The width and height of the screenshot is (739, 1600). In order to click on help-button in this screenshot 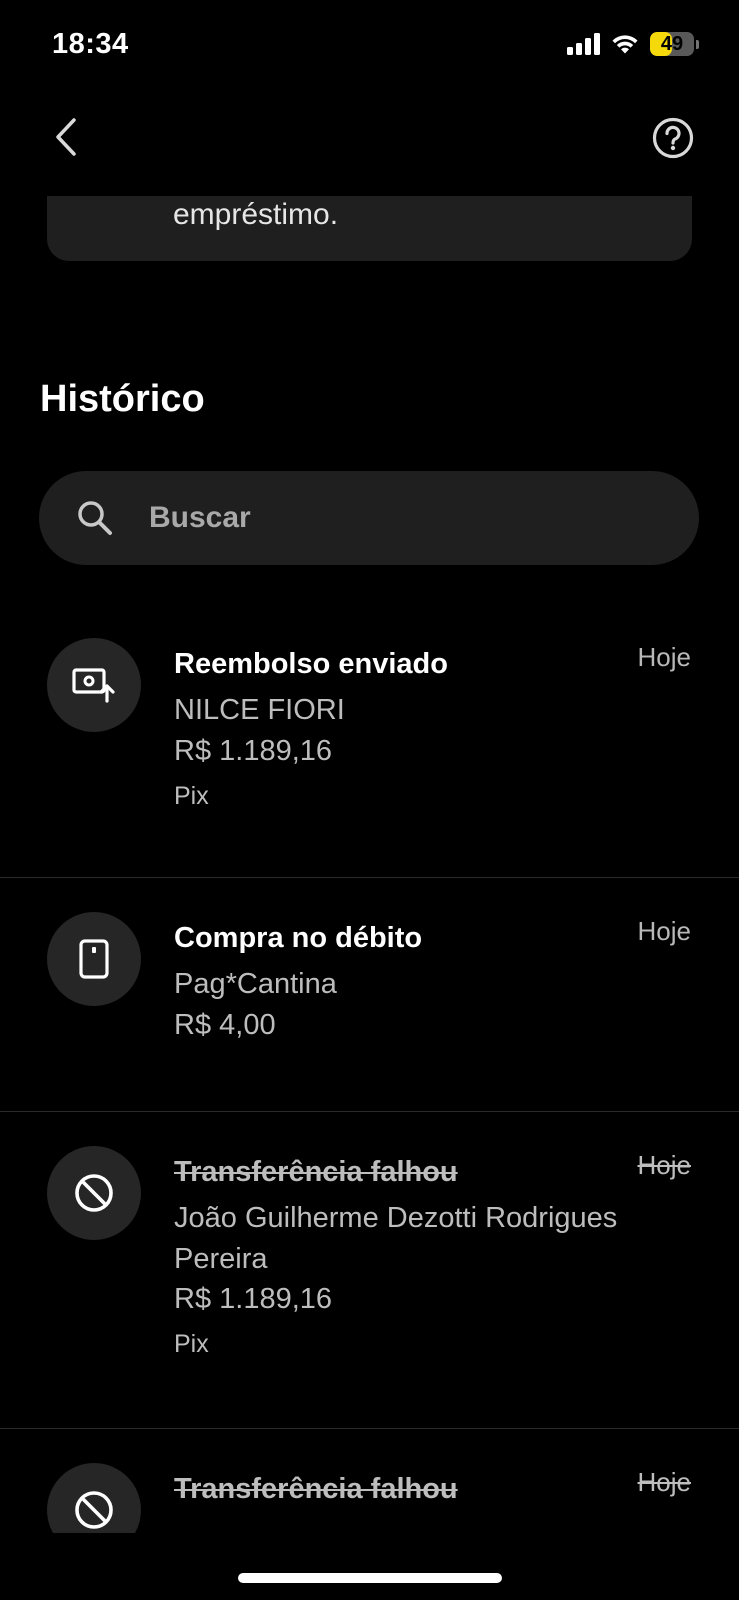, I will do `click(673, 138)`.